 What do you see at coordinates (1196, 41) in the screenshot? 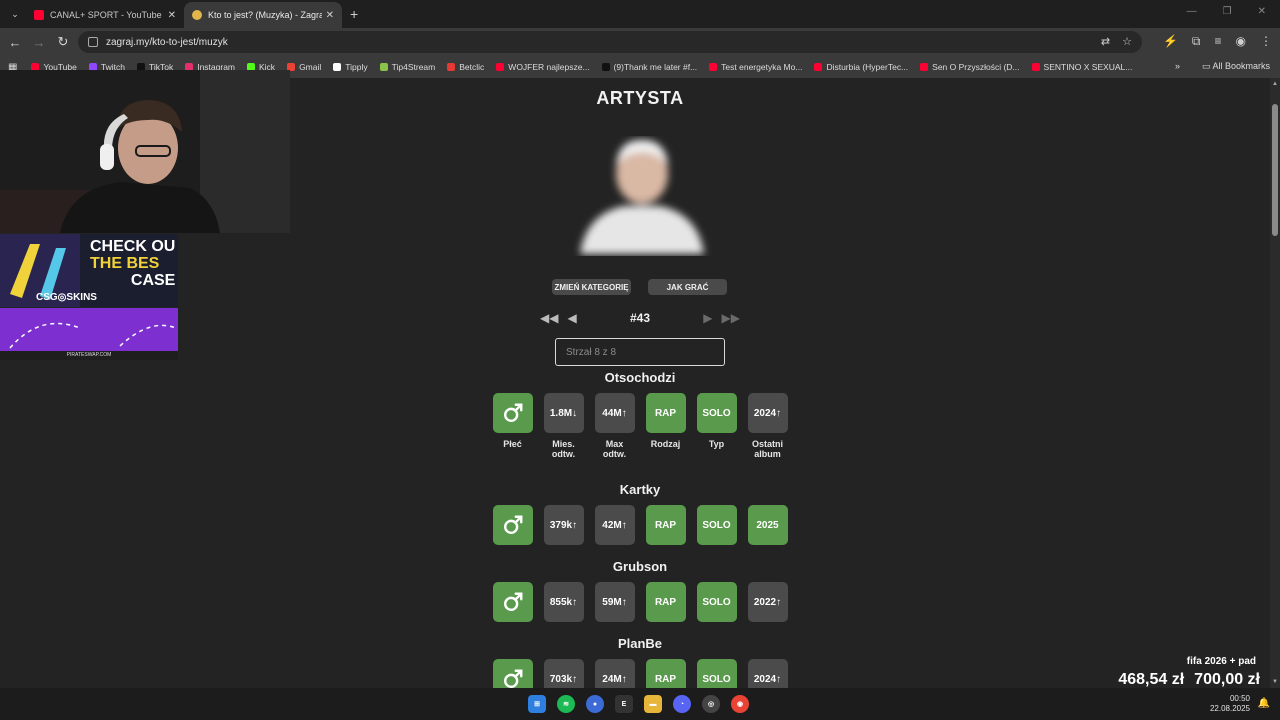
I see `extensions-puzzle-icon: ⧉` at bounding box center [1196, 41].